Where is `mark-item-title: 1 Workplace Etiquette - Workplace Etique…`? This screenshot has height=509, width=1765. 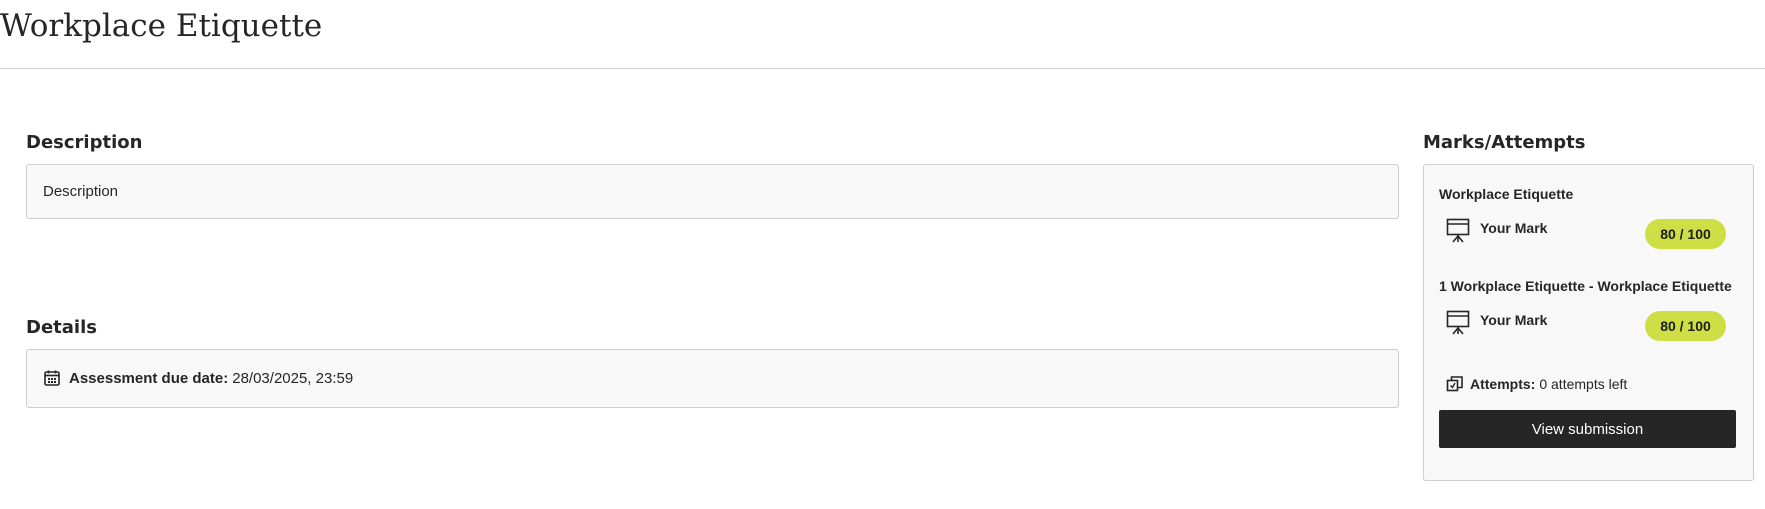
mark-item-title: 1 Workplace Etiquette - Workplace Etique… is located at coordinates (1585, 286).